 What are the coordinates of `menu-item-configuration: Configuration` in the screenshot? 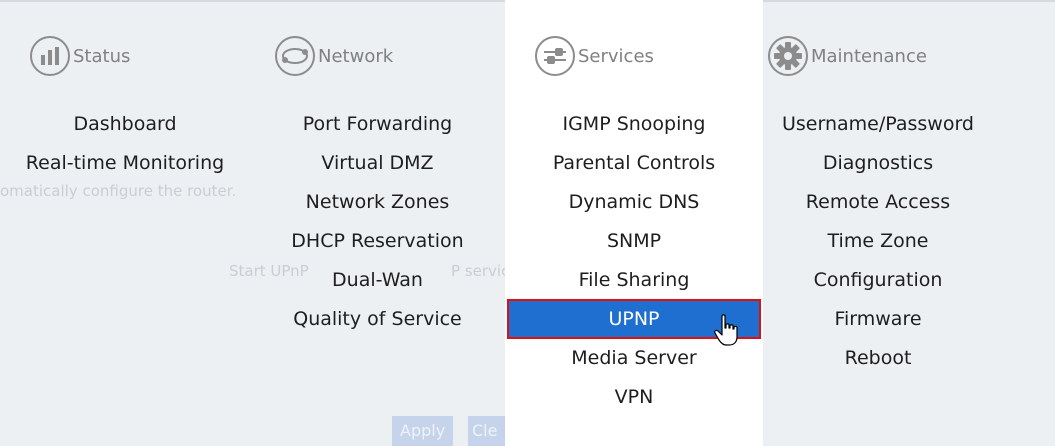 It's located at (878, 282).